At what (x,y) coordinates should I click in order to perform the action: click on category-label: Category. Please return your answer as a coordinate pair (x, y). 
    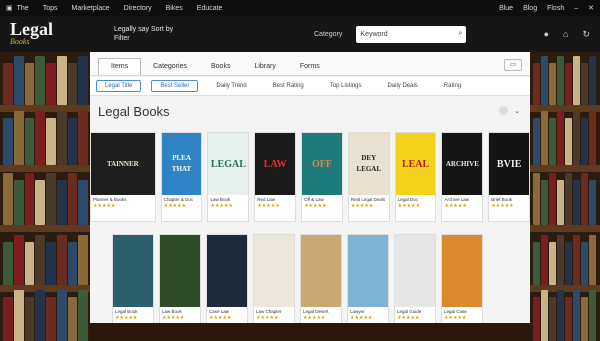
    Looking at the image, I should click on (328, 34).